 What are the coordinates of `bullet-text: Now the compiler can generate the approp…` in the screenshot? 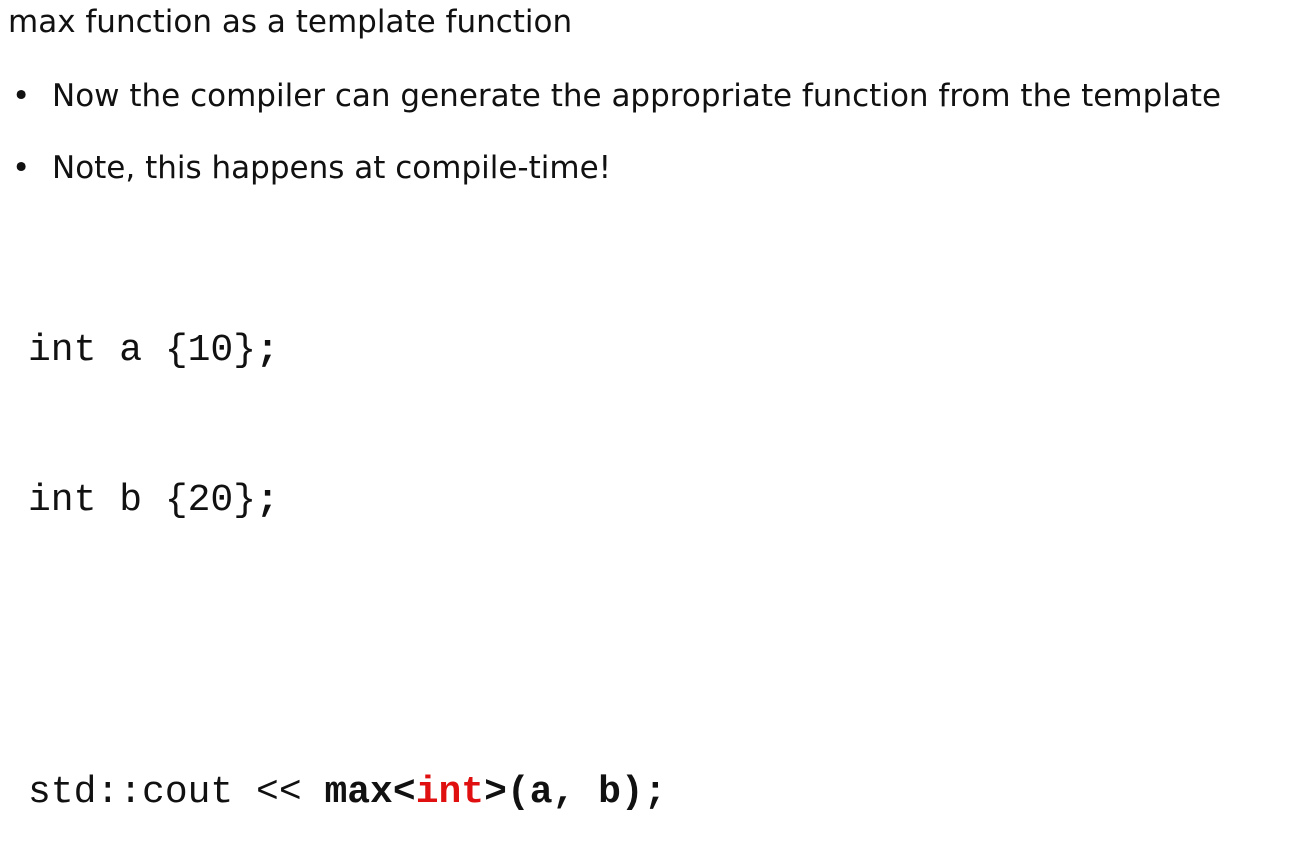 It's located at (637, 96).